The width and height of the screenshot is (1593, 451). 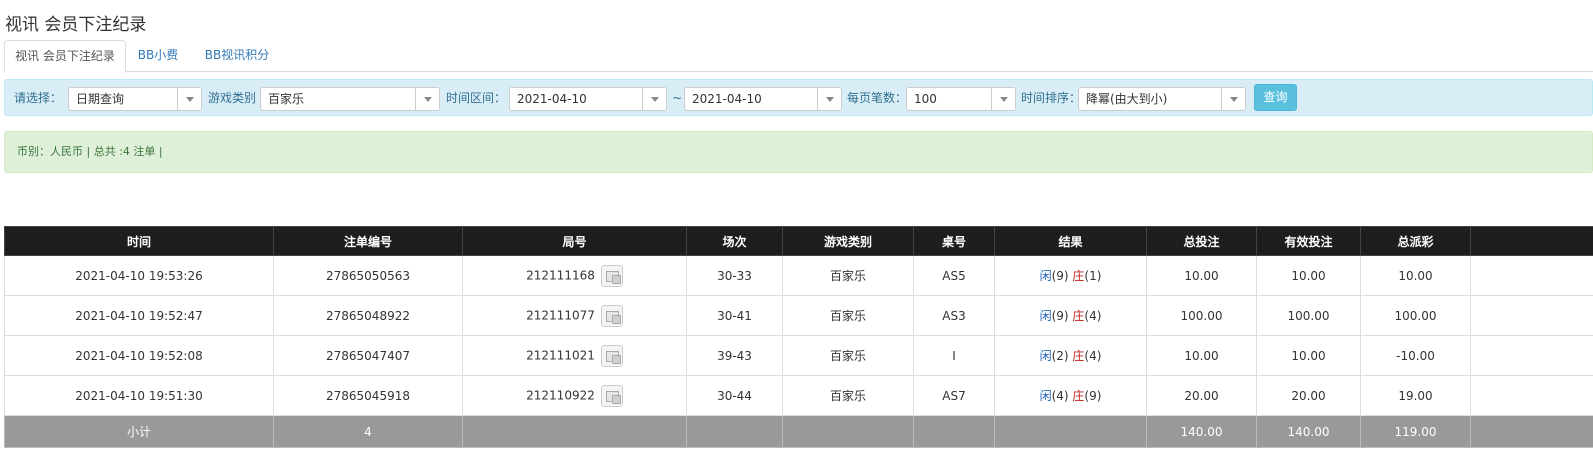 What do you see at coordinates (574, 241) in the screenshot?
I see `col-header-round: 局号` at bounding box center [574, 241].